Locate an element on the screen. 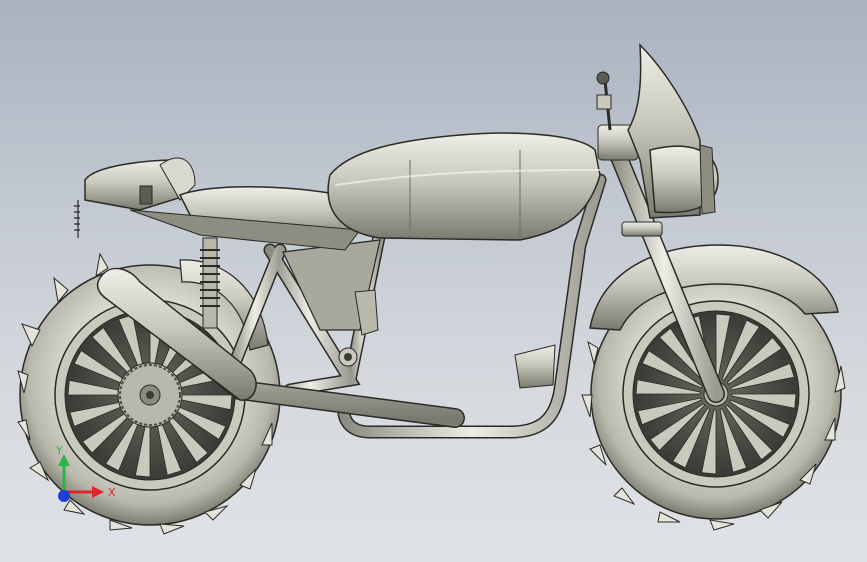  seat-latch is located at coordinates (146, 195).